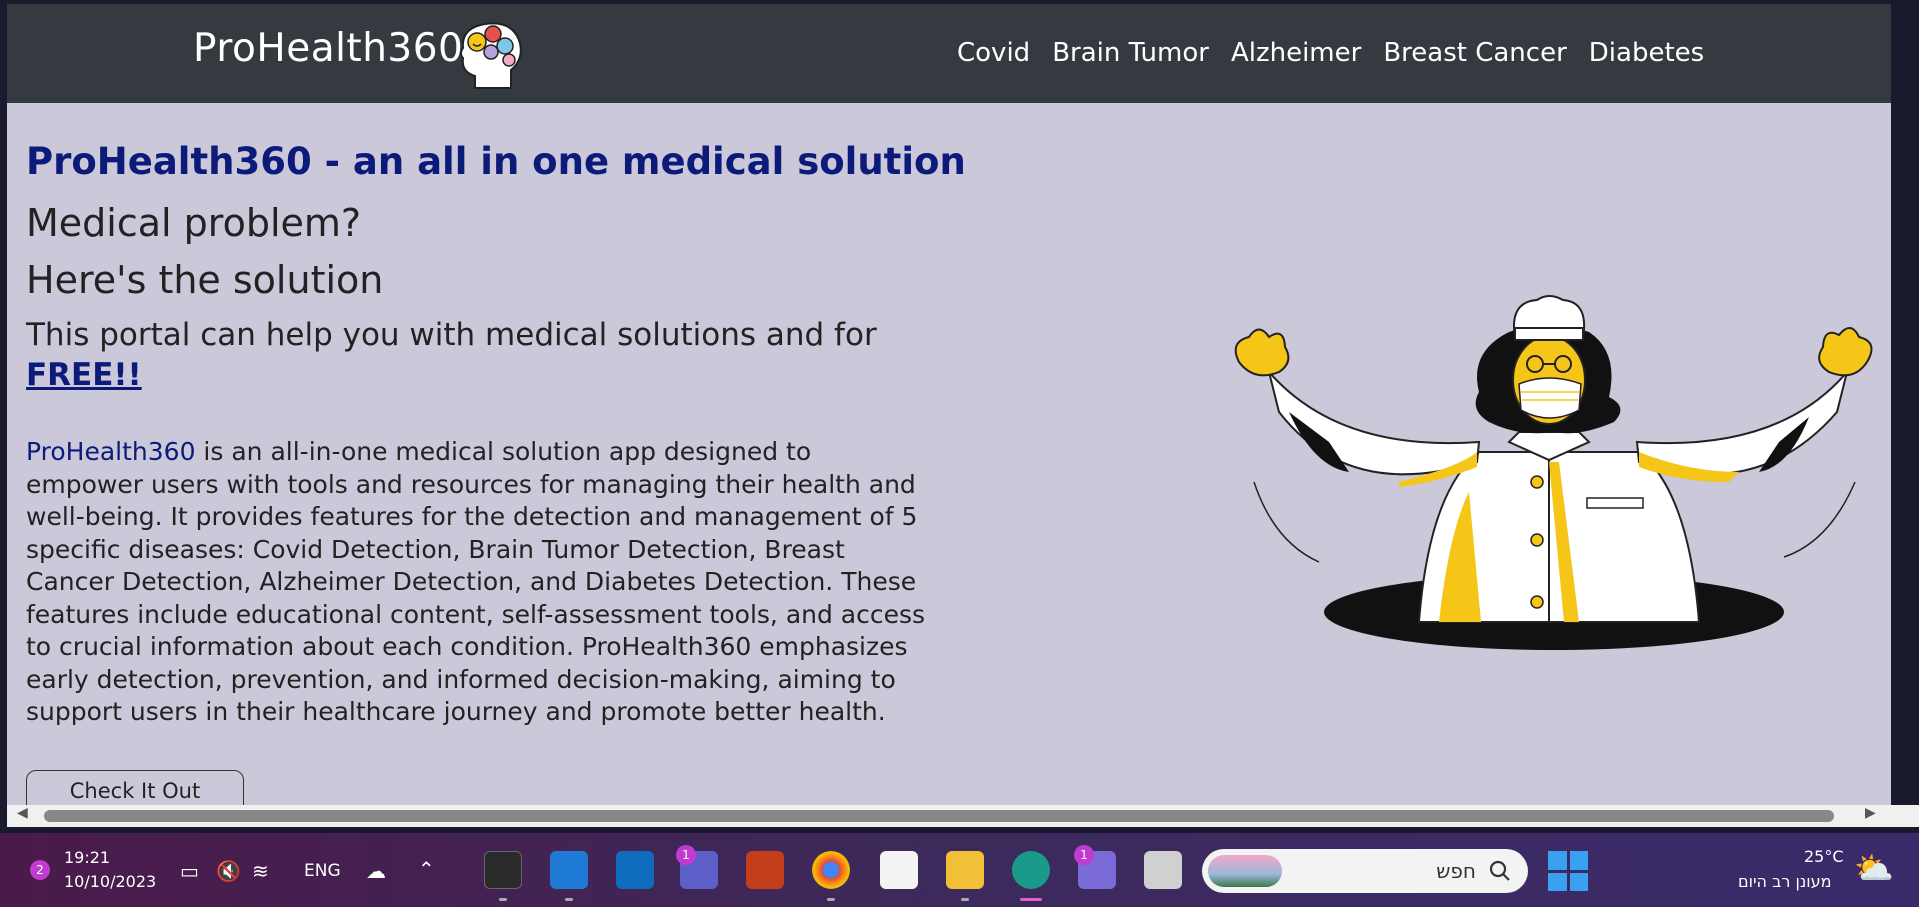  I want to click on windows-start-icon, so click(1568, 871).